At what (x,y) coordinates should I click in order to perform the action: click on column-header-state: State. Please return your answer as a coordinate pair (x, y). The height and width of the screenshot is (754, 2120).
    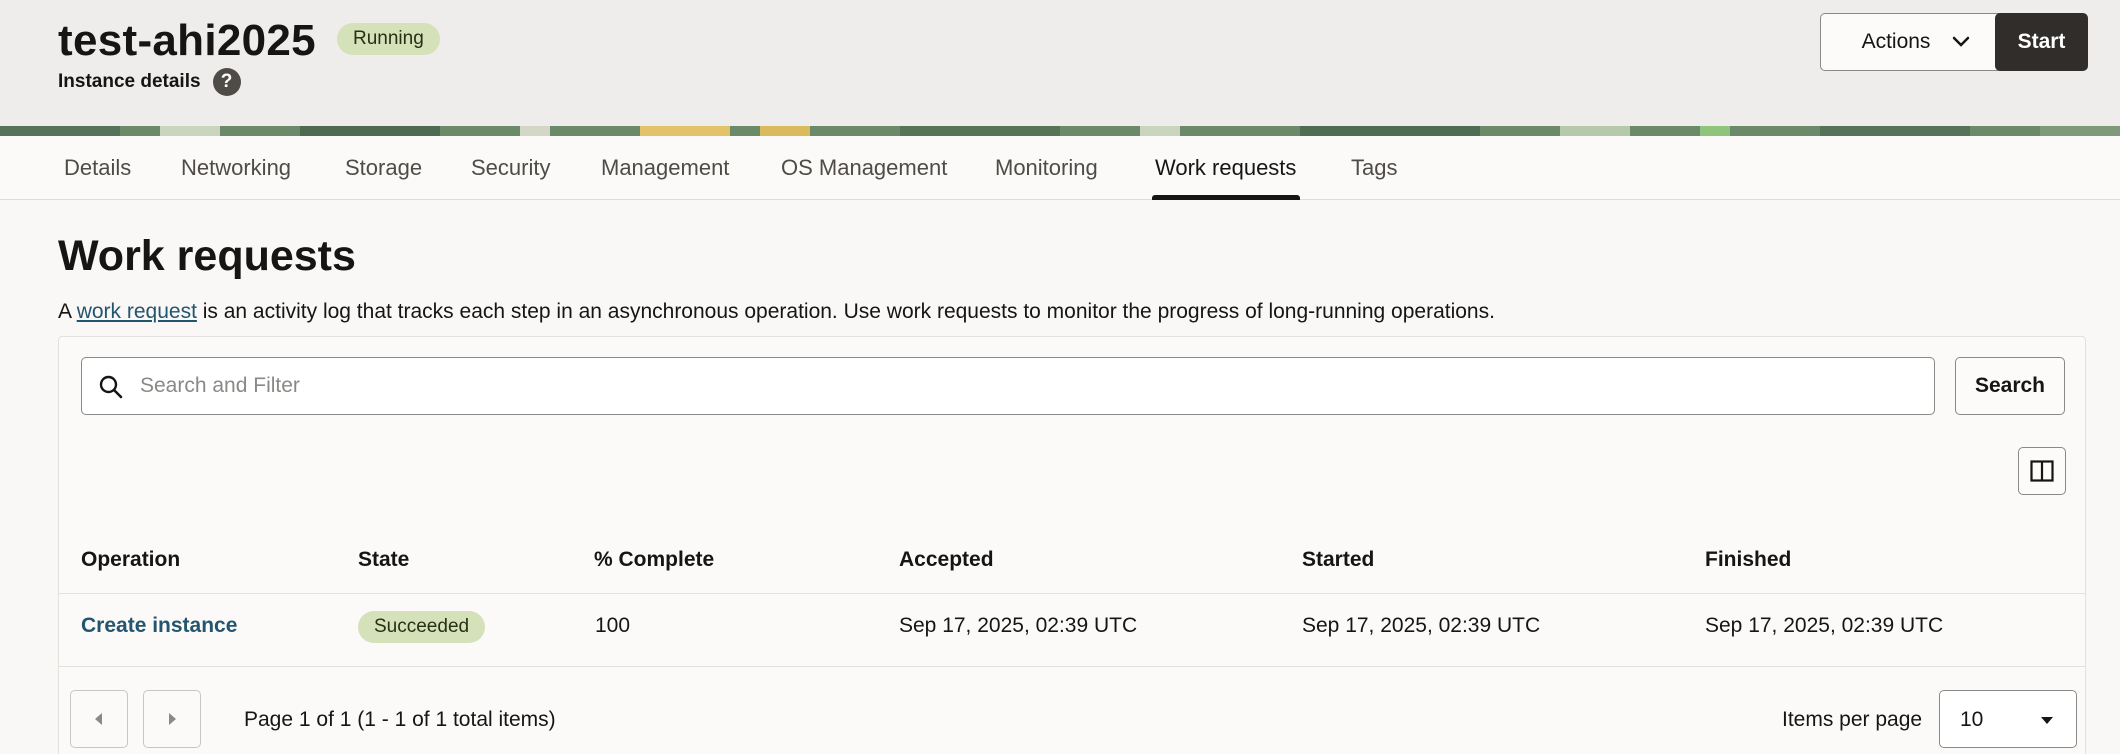
    Looking at the image, I should click on (383, 560).